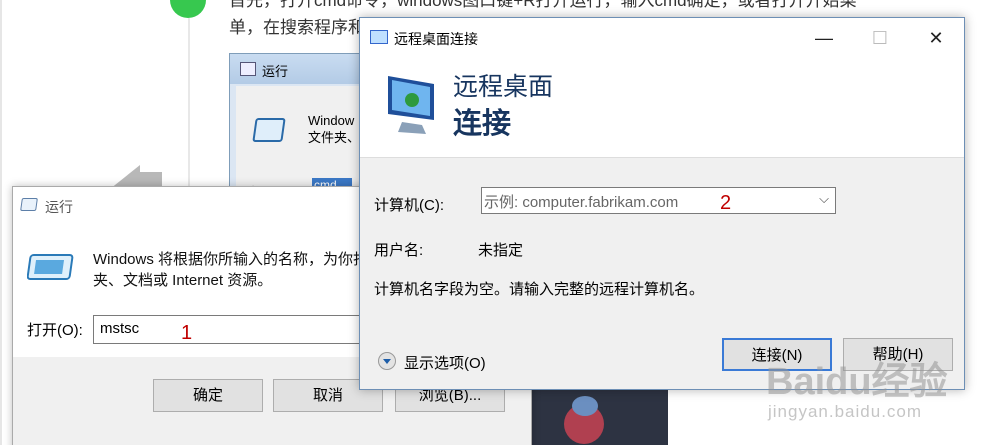  I want to click on rdc-banner-subtitle: 连接, so click(482, 124).